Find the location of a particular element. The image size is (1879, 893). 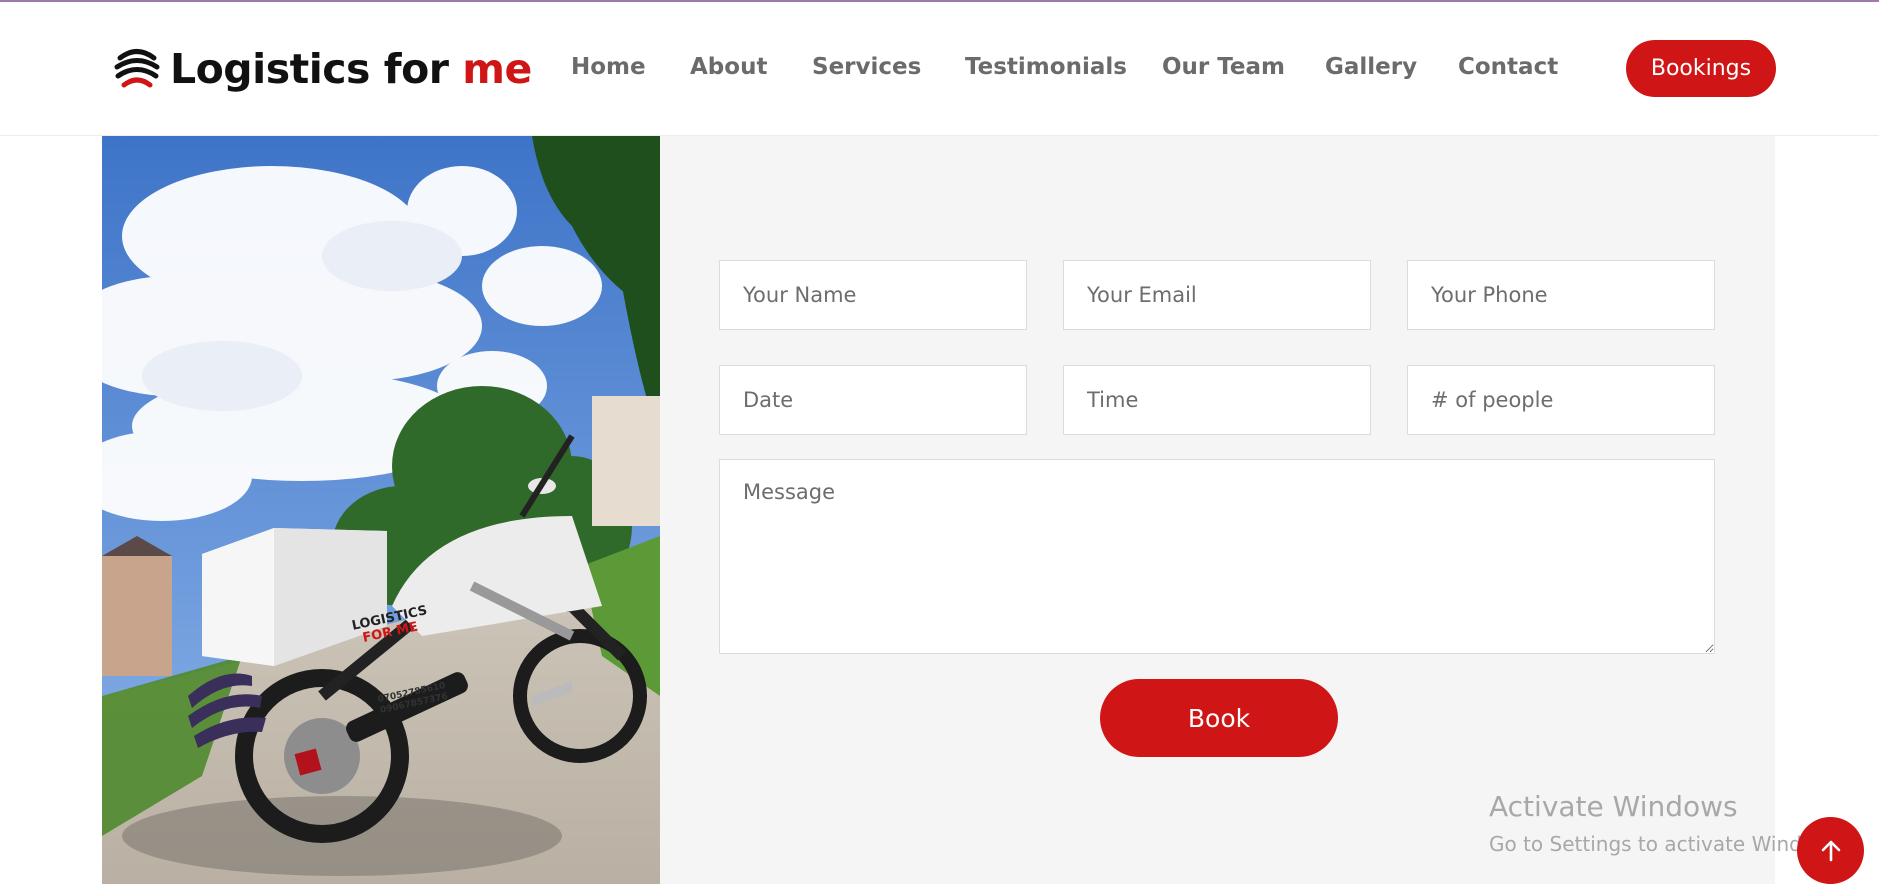

nav-contact: Contact is located at coordinates (1508, 67).